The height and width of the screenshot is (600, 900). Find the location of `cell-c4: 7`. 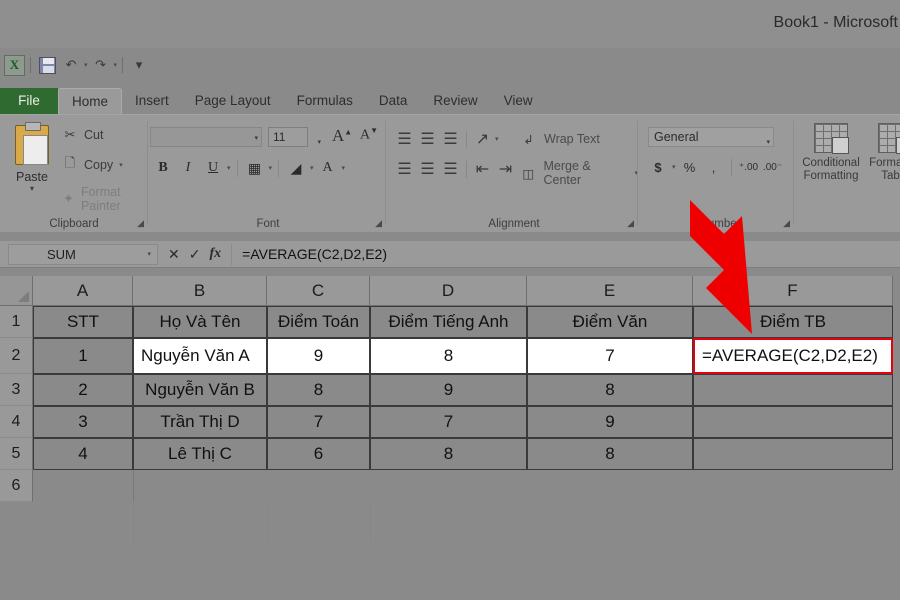

cell-c4: 7 is located at coordinates (318, 422).